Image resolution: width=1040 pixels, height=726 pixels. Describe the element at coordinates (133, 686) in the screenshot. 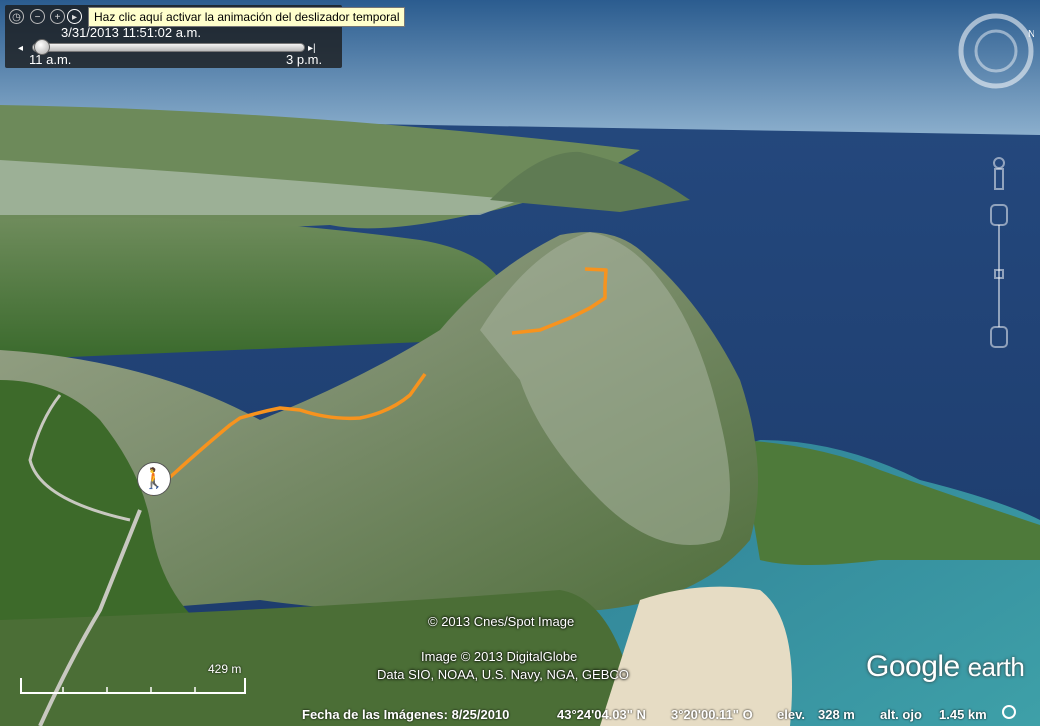

I see `scale-bar` at that location.